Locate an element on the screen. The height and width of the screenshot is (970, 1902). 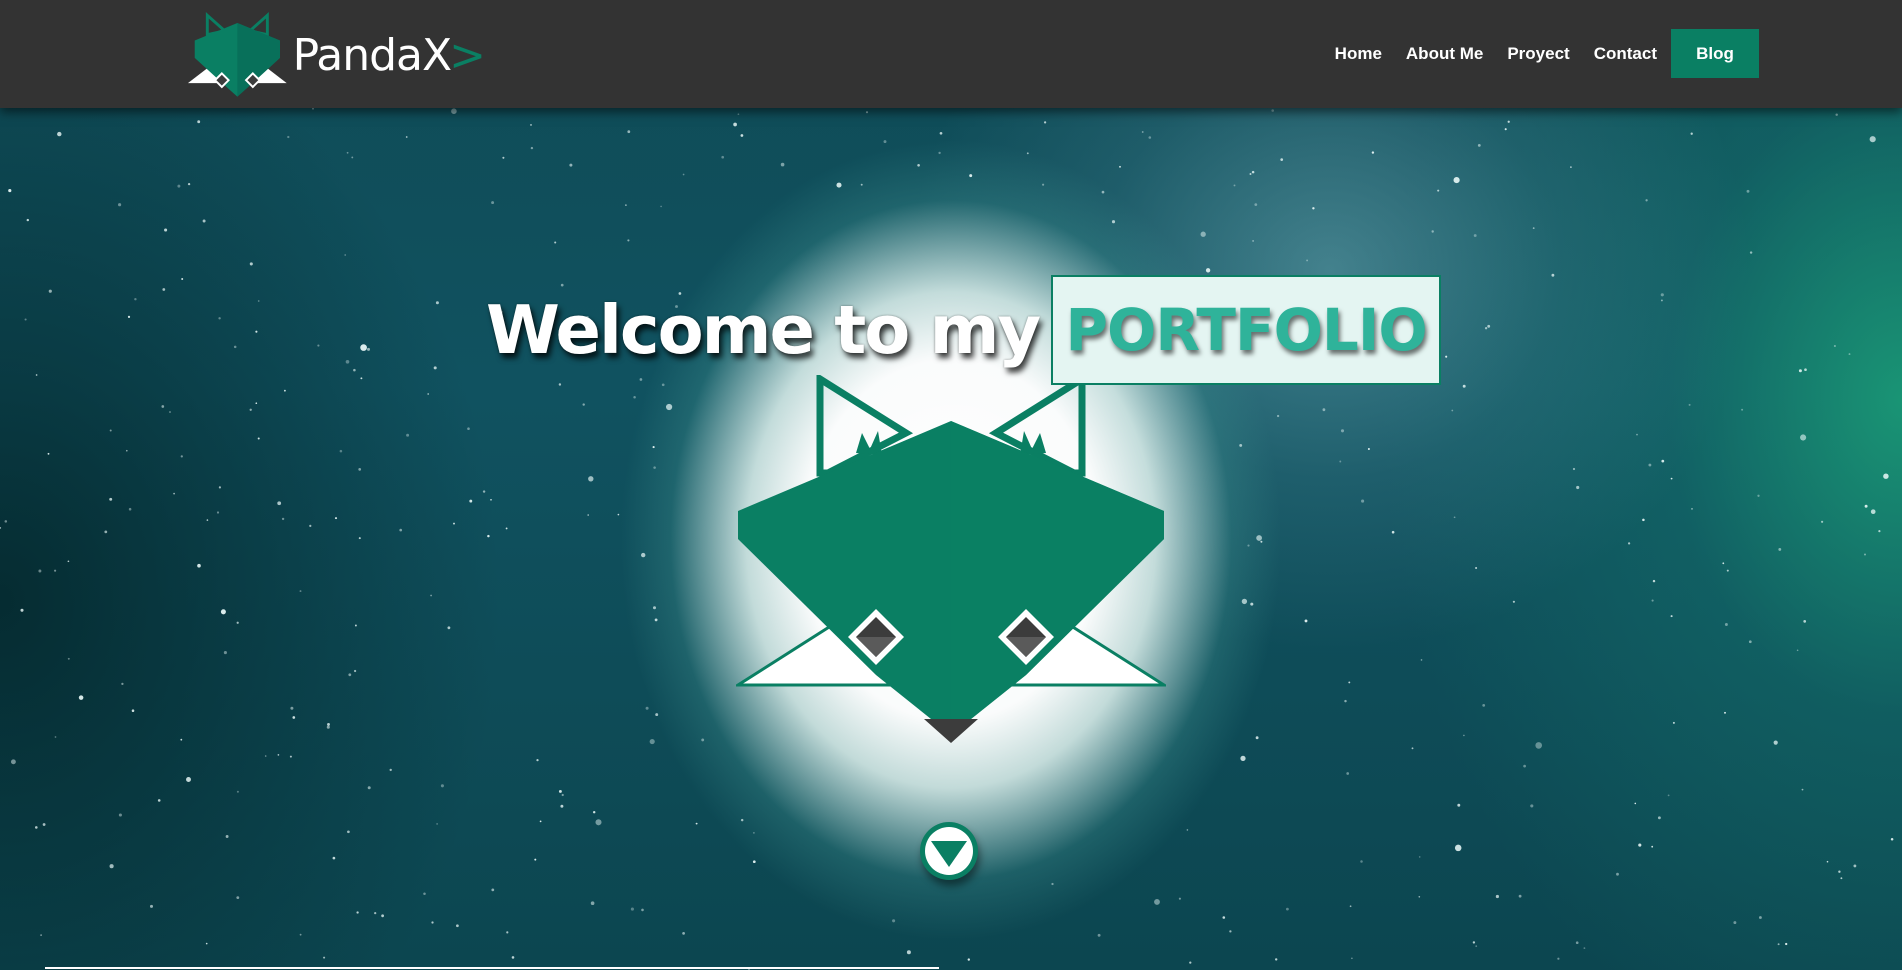
main-navigation: Home About Me Proyect Contact Blog is located at coordinates (1547, 53).